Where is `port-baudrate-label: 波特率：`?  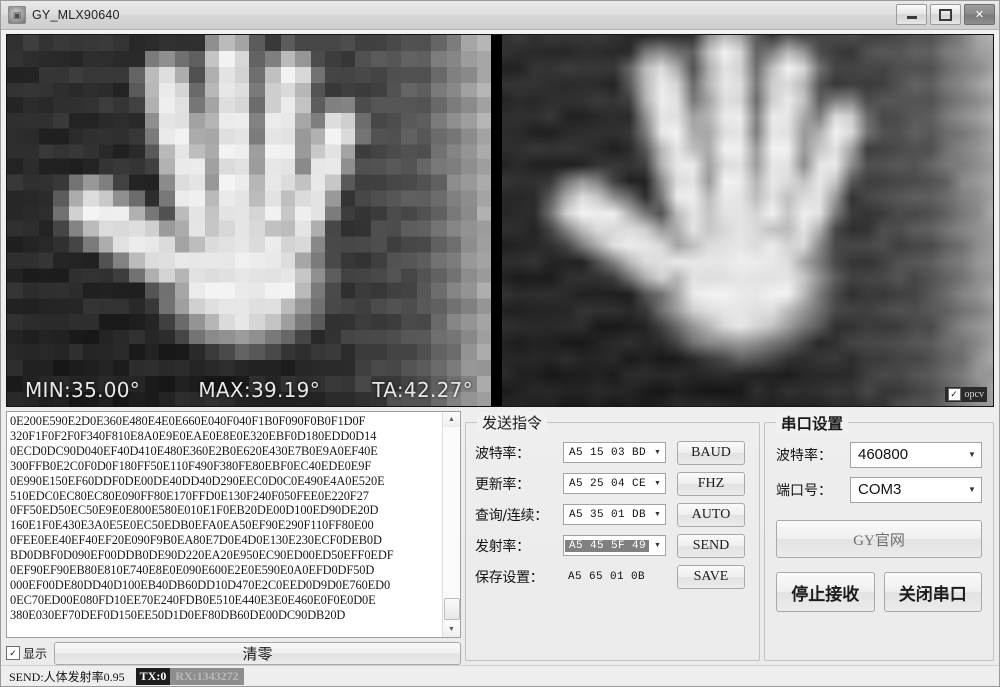 port-baudrate-label: 波特率： is located at coordinates (804, 455).